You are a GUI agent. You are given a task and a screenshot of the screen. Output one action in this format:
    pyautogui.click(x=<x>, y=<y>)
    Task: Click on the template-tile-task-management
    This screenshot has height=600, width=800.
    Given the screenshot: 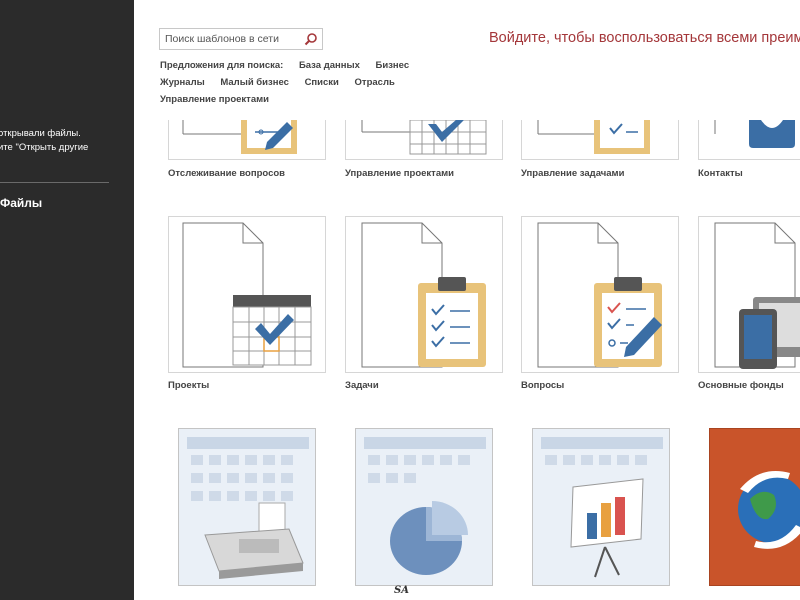 What is the action you would take?
    pyautogui.click(x=600, y=140)
    